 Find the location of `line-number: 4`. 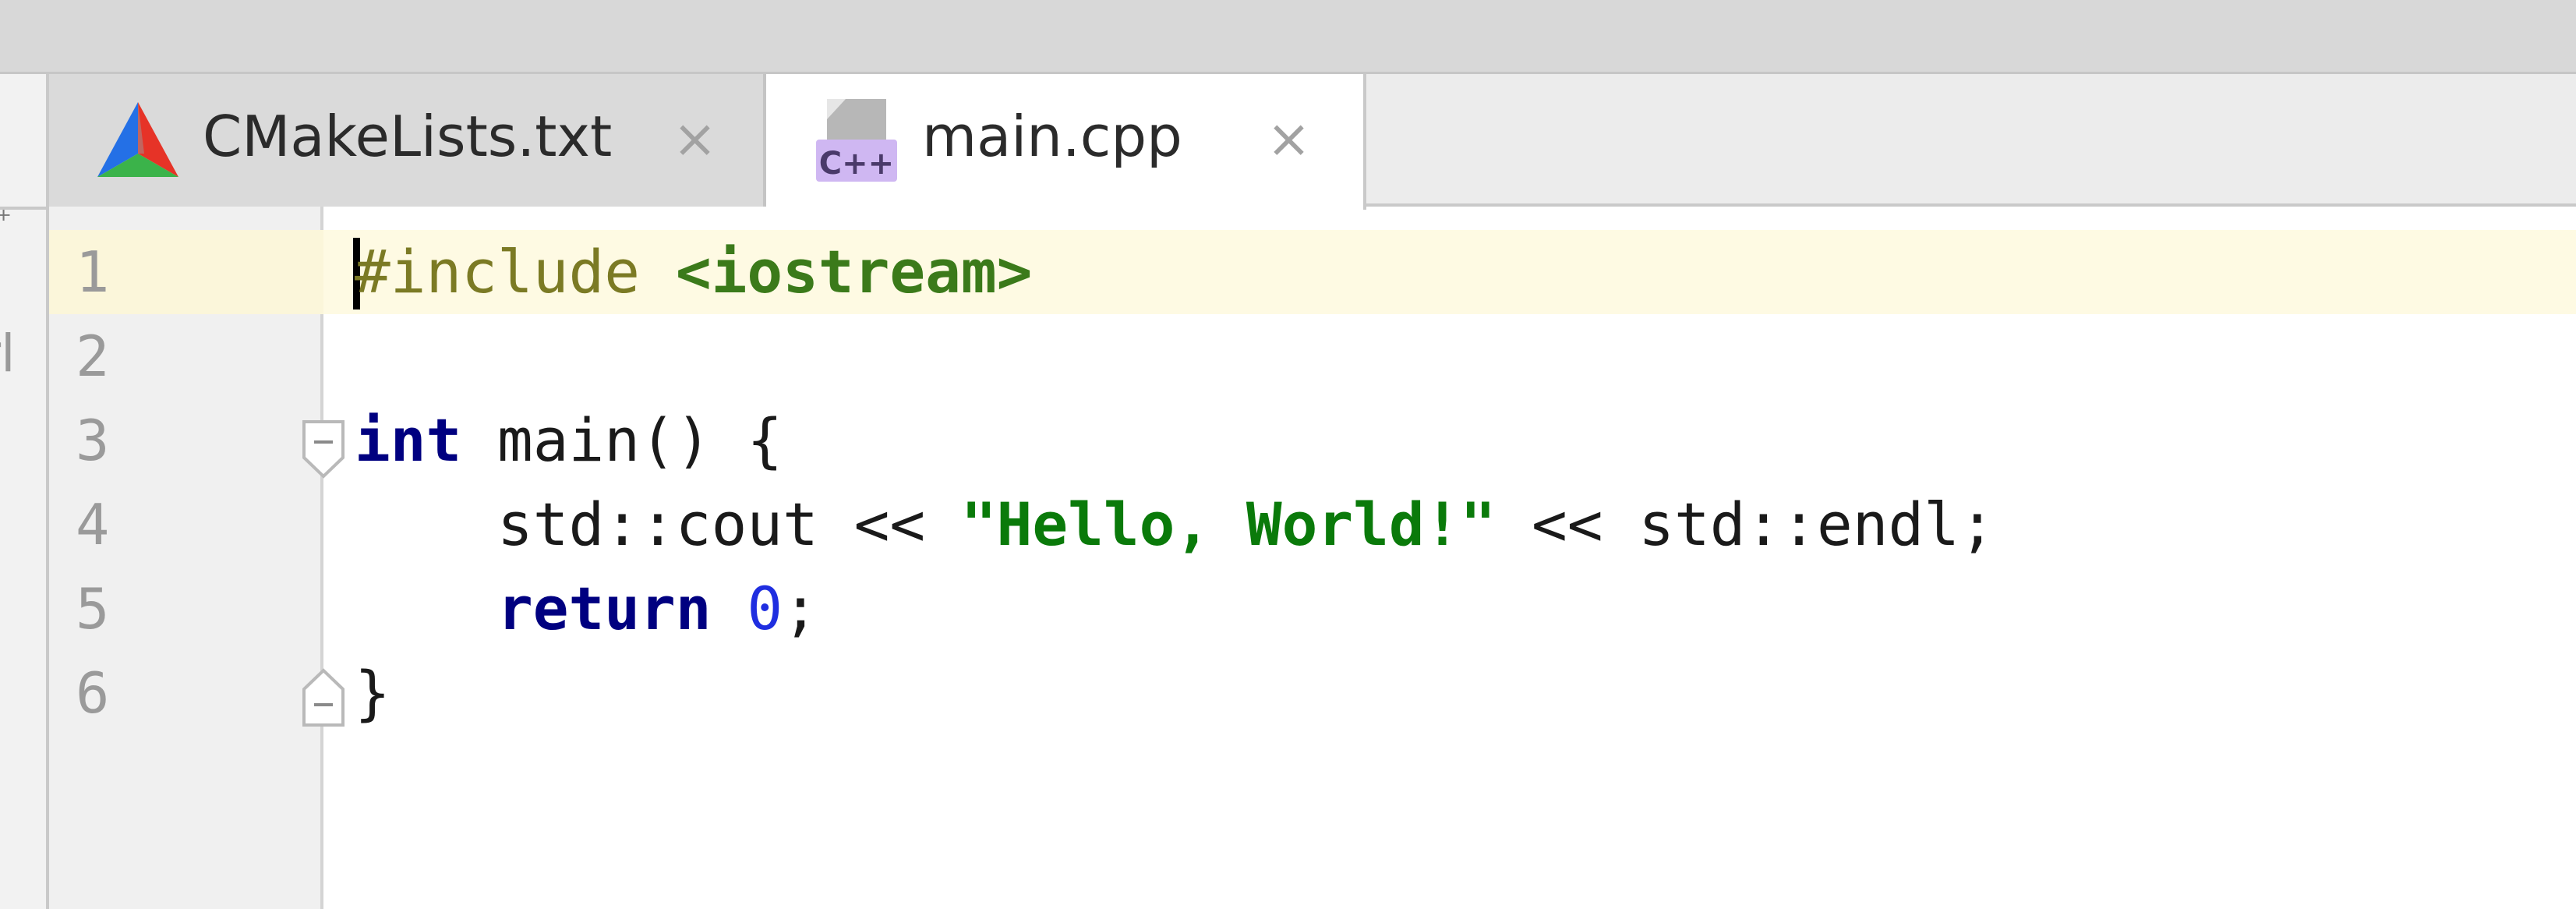

line-number: 4 is located at coordinates (93, 524).